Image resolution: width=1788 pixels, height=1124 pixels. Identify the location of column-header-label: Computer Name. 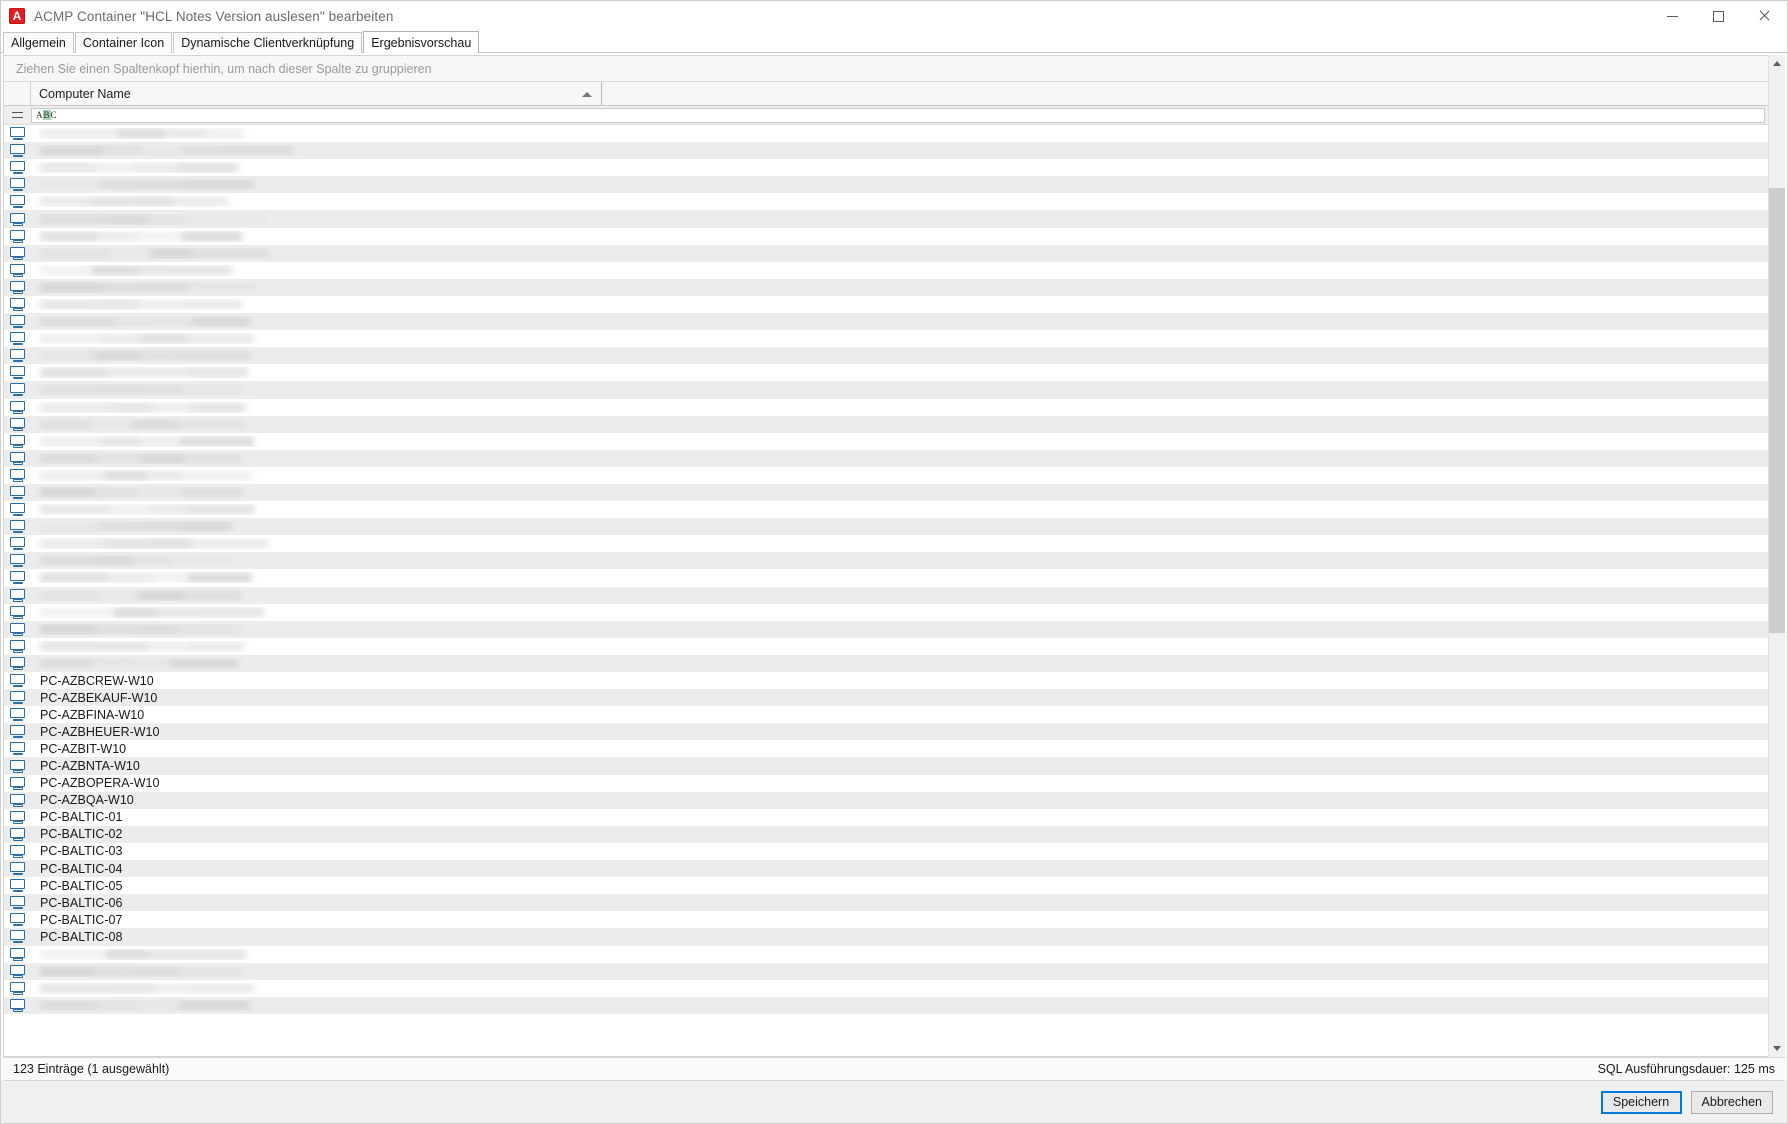
(85, 93).